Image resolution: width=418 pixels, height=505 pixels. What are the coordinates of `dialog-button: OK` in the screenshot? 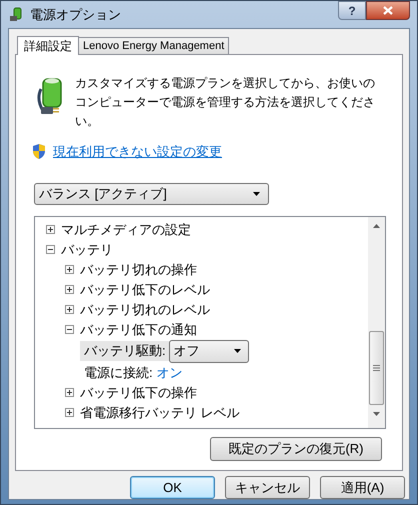 It's located at (172, 487).